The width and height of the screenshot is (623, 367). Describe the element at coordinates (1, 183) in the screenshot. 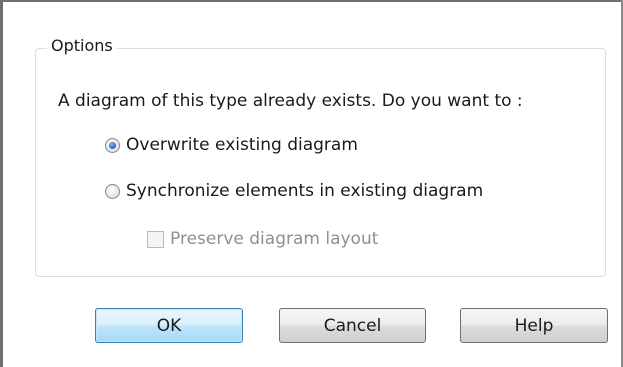

I see `window-frame-left` at that location.